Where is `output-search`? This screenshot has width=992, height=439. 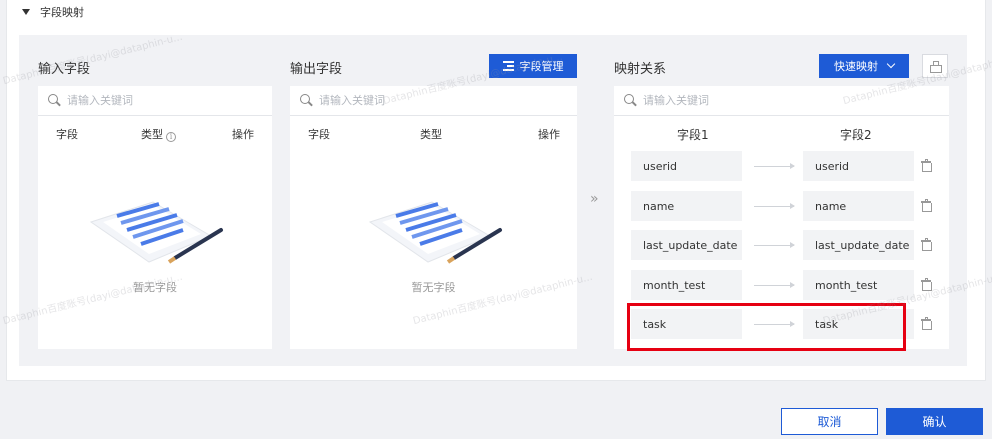
output-search is located at coordinates (433, 101).